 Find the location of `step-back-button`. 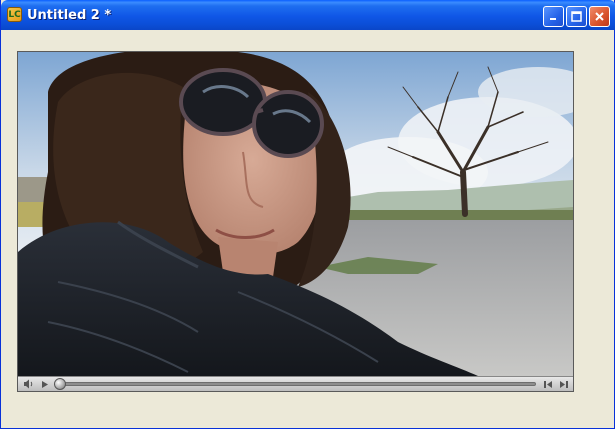

step-back-button is located at coordinates (548, 384).